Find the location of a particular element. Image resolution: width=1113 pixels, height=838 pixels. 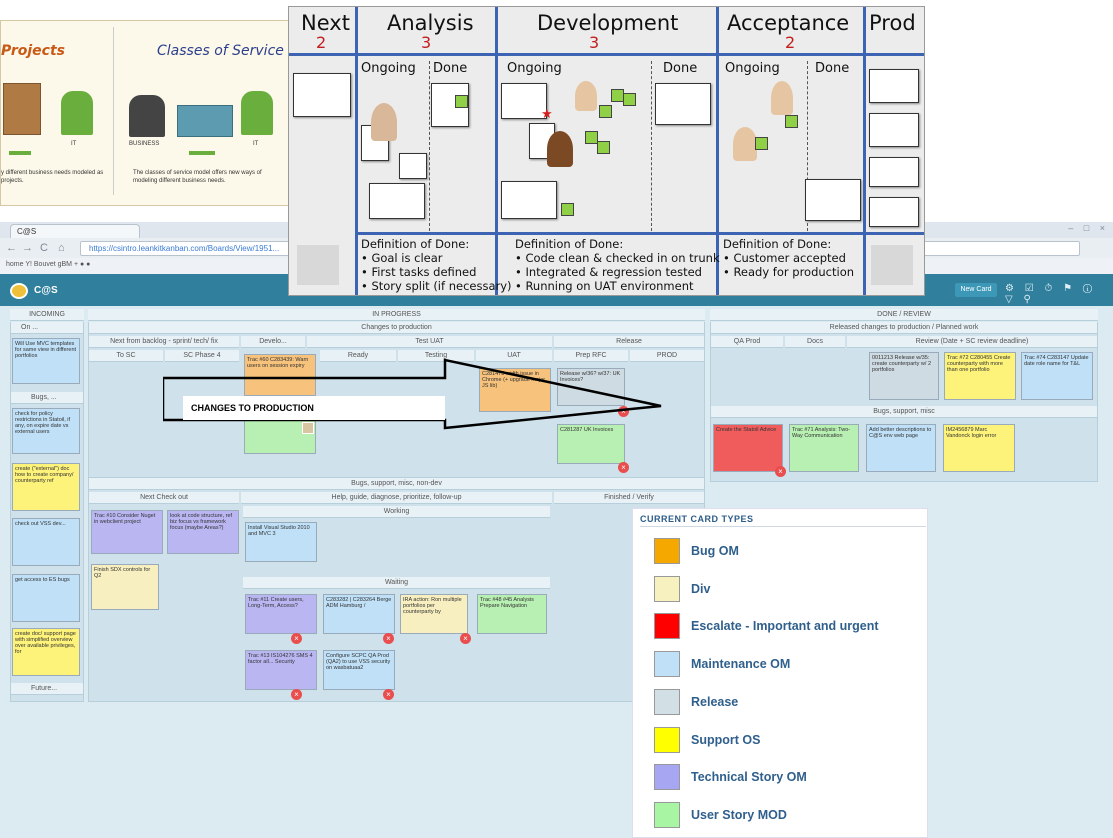

legend-divider is located at coordinates (783, 526).